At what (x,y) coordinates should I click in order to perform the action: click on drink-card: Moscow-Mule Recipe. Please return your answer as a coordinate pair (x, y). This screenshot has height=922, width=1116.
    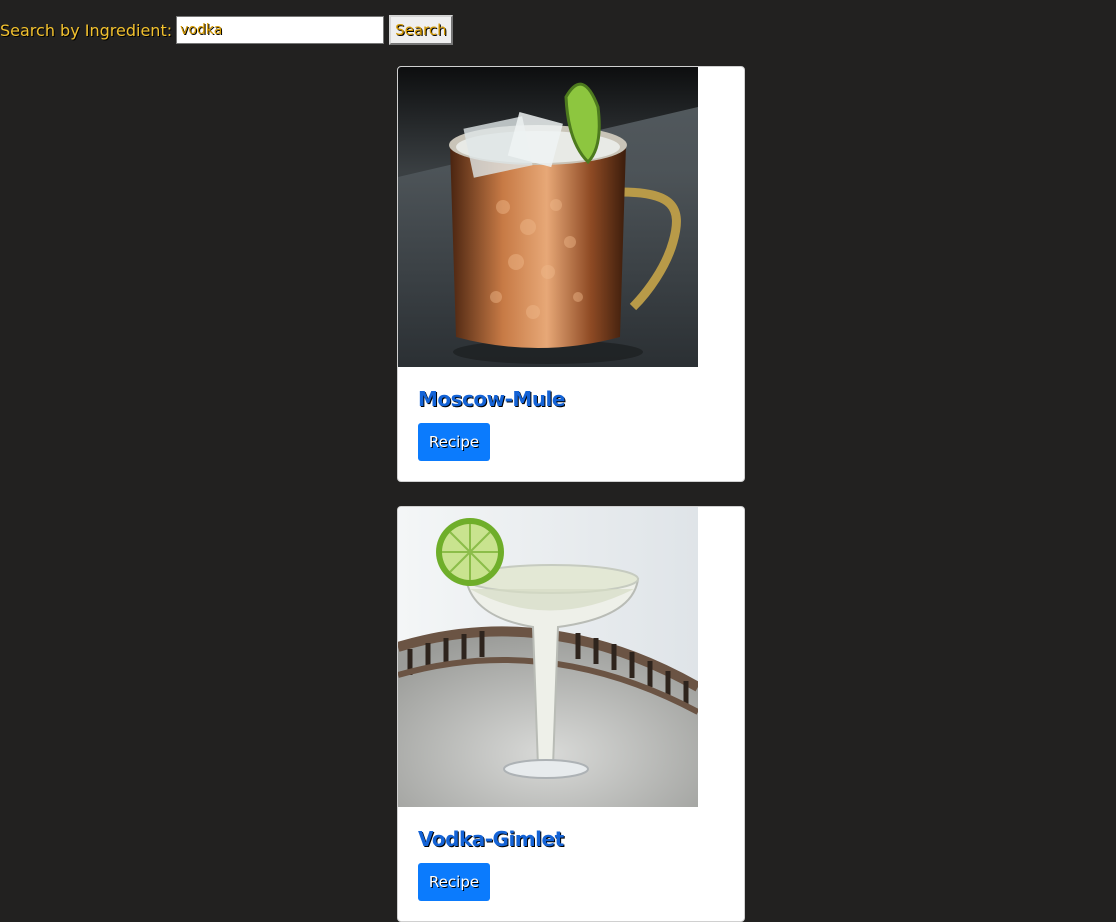
    Looking at the image, I should click on (571, 274).